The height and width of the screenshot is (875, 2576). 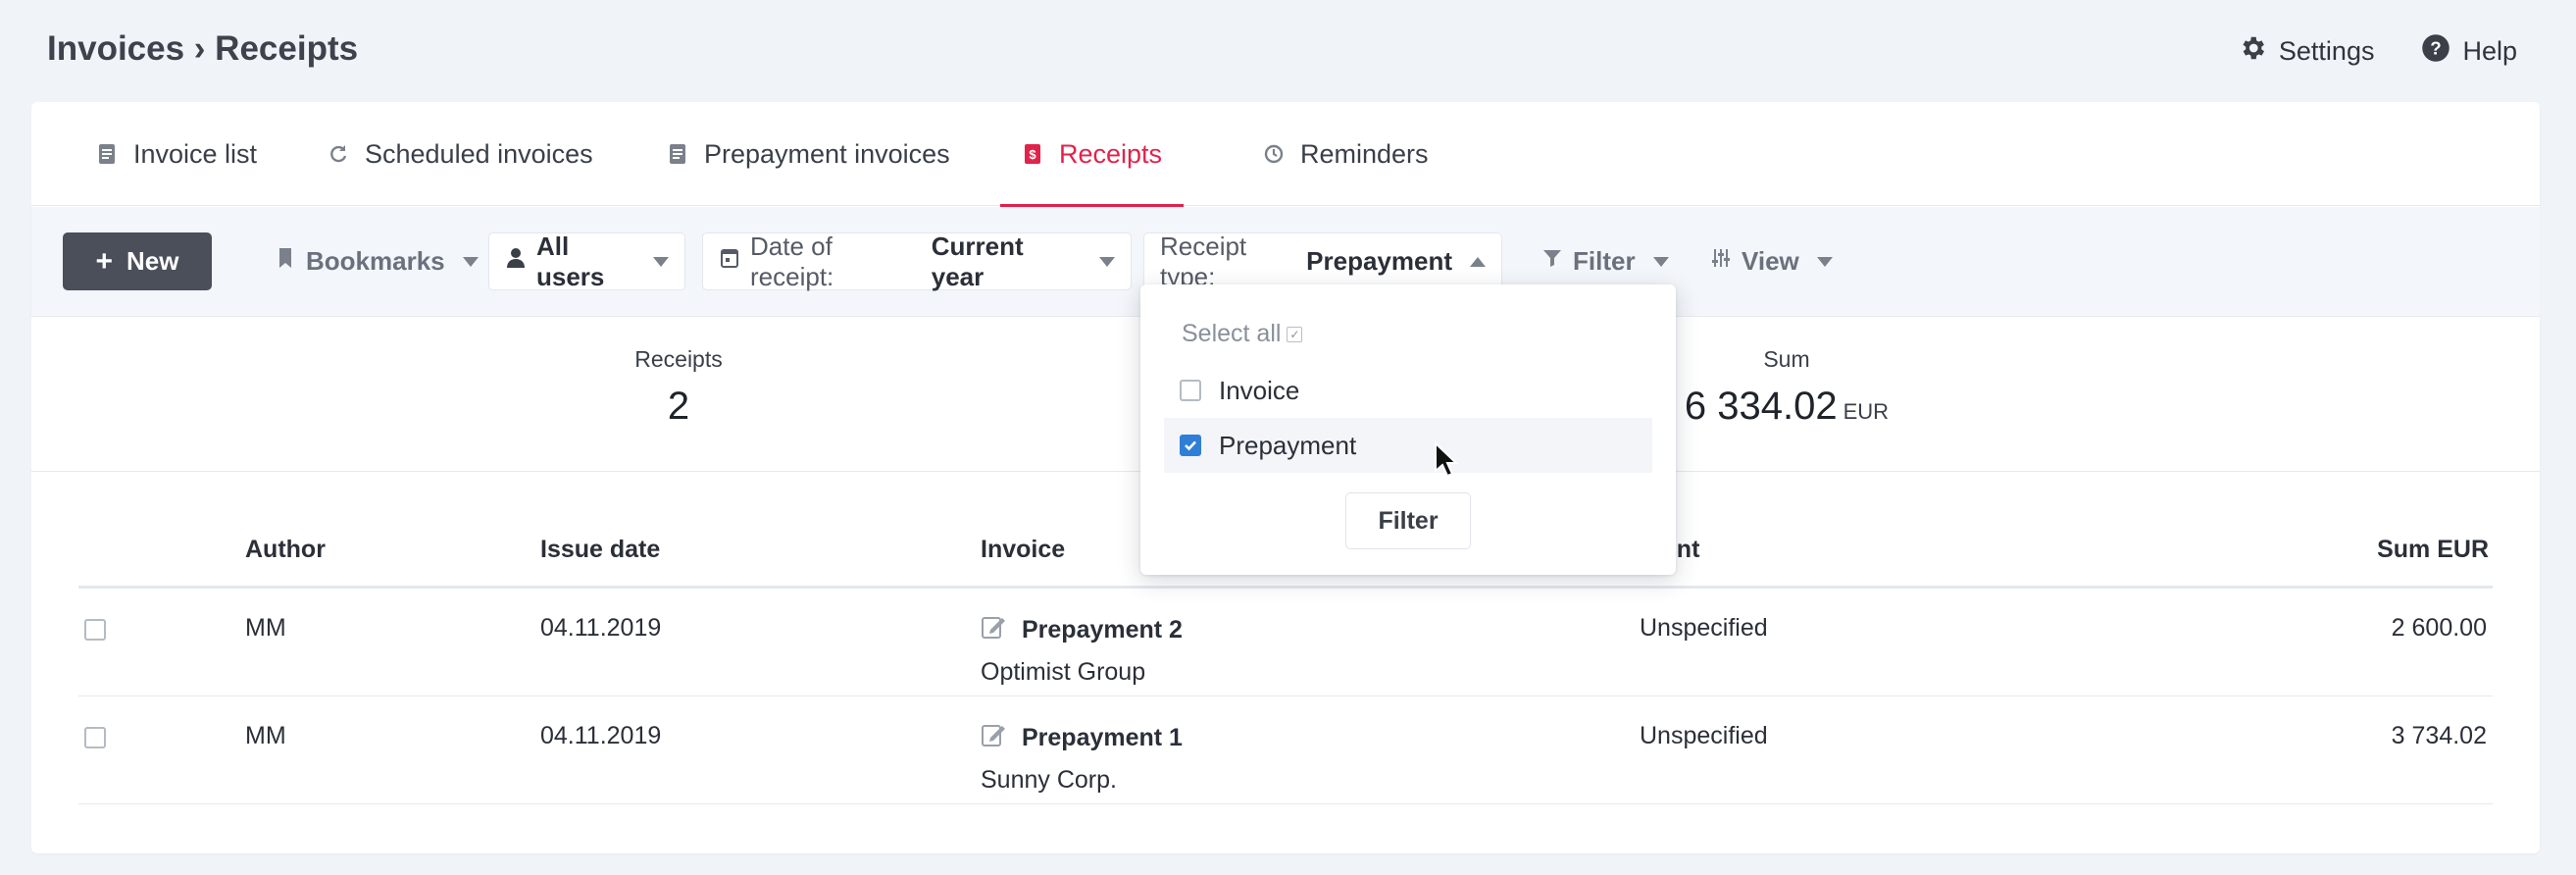 I want to click on invoice-cell: Prepayment 2 Optimist Group, so click(x=1082, y=650).